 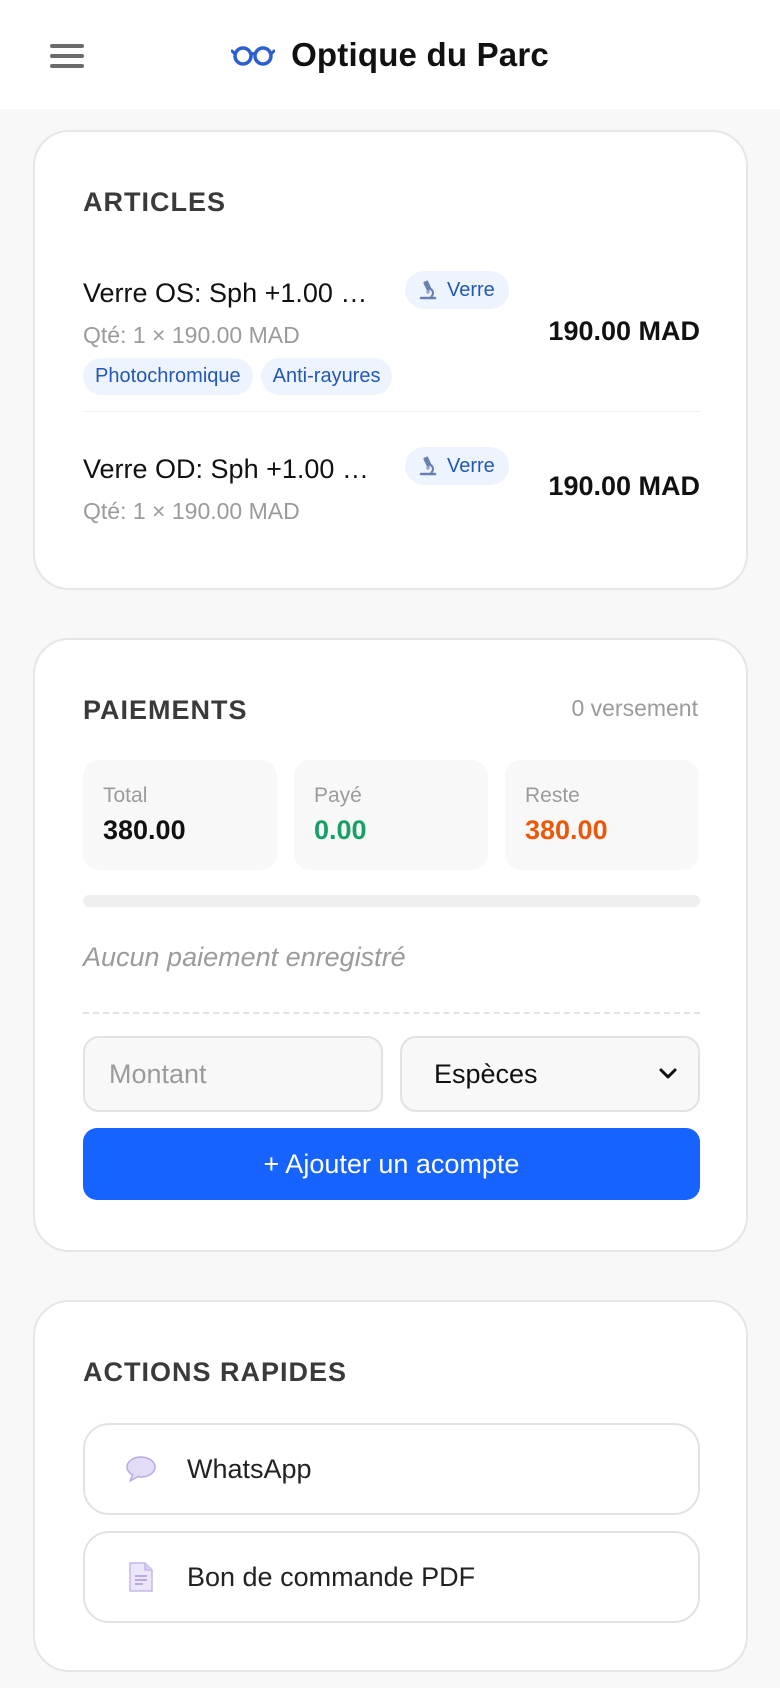 I want to click on stat-paid: Payé 0.00, so click(x=391, y=815).